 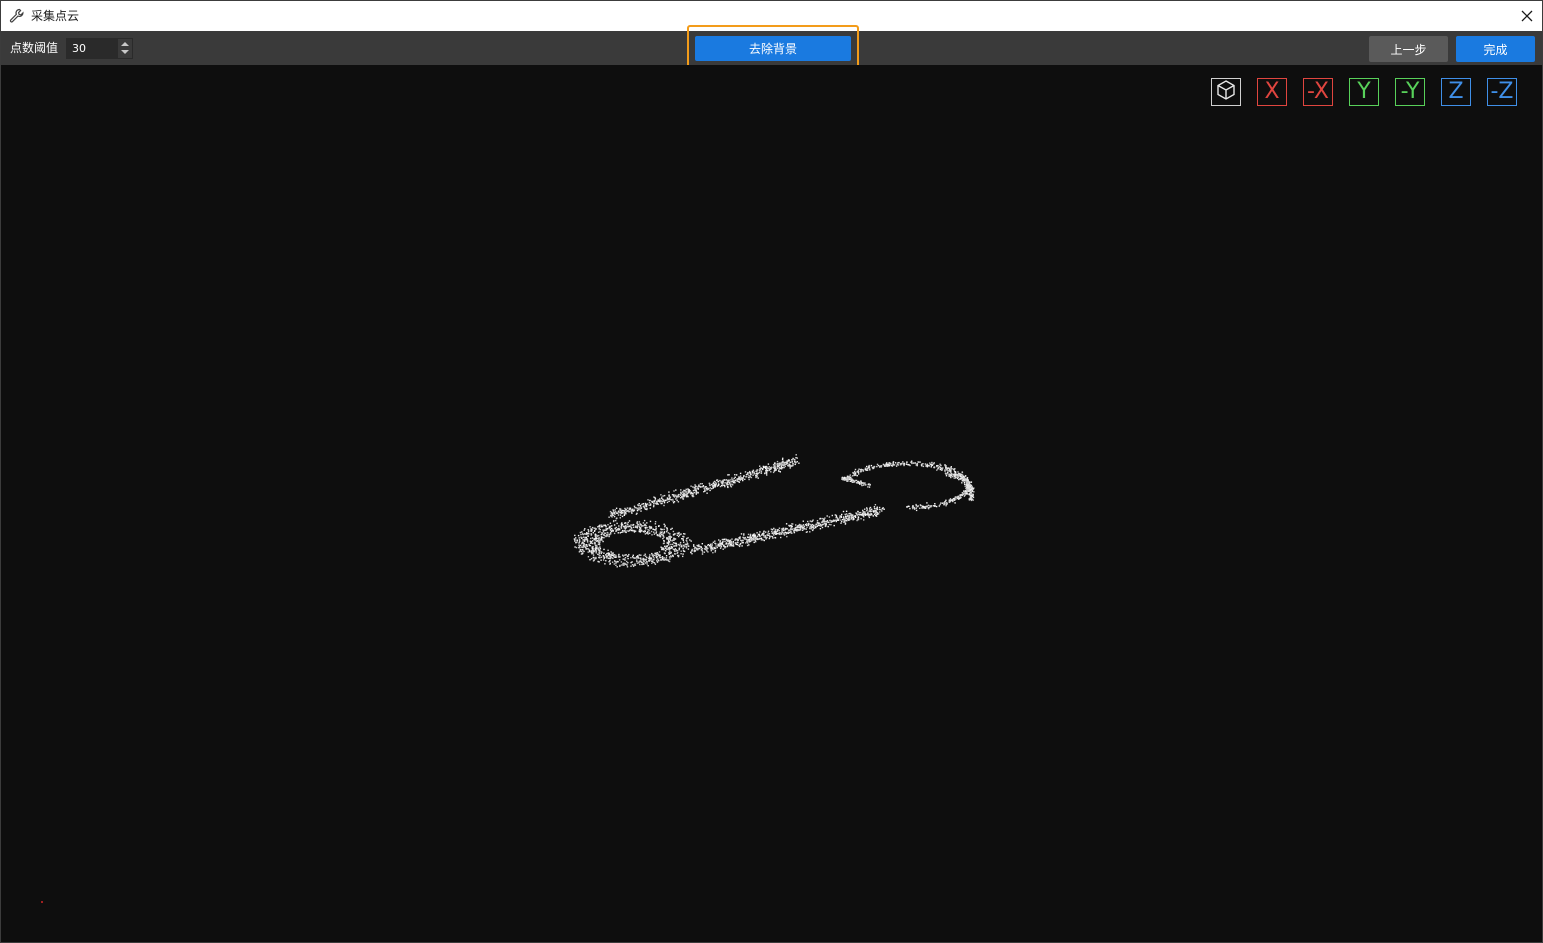 I want to click on spinbox-arrows, so click(x=125, y=48).